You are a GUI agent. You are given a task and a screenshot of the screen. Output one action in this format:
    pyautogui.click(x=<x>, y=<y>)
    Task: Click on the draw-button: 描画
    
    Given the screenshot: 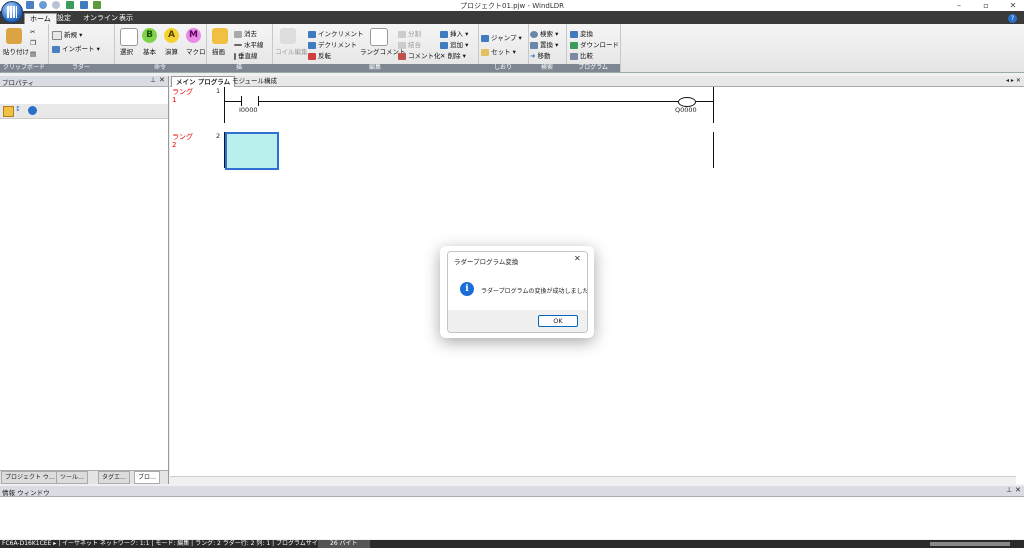 What is the action you would take?
    pyautogui.click(x=218, y=51)
    